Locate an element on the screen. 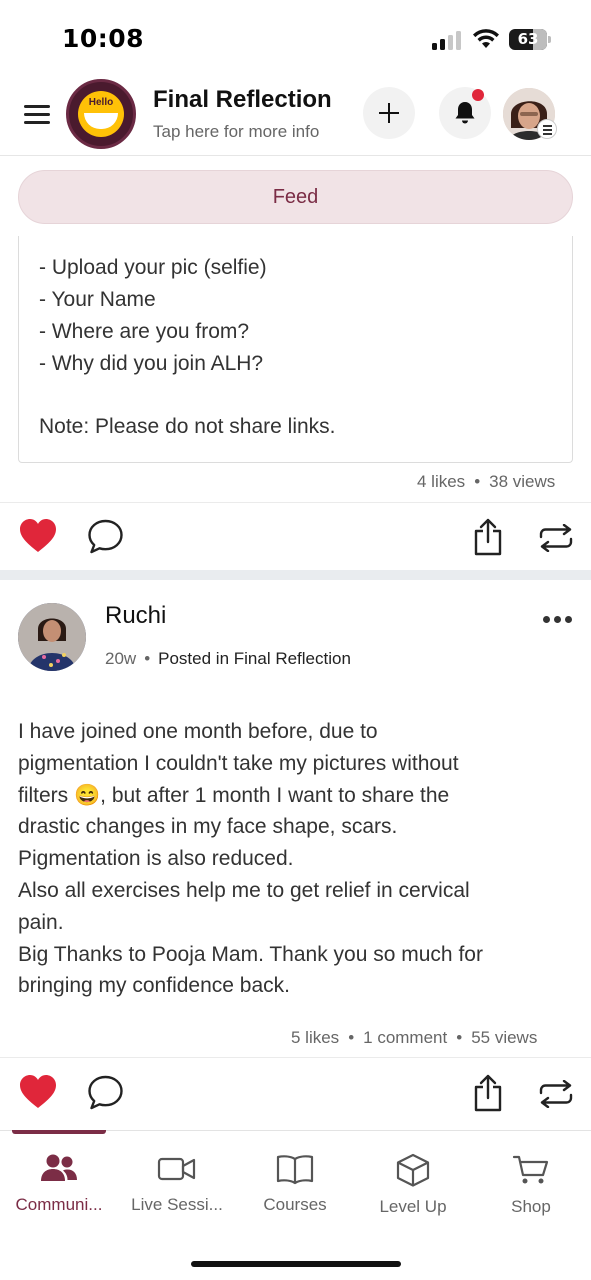  status-bar: 10:08 63 is located at coordinates (295, 39).